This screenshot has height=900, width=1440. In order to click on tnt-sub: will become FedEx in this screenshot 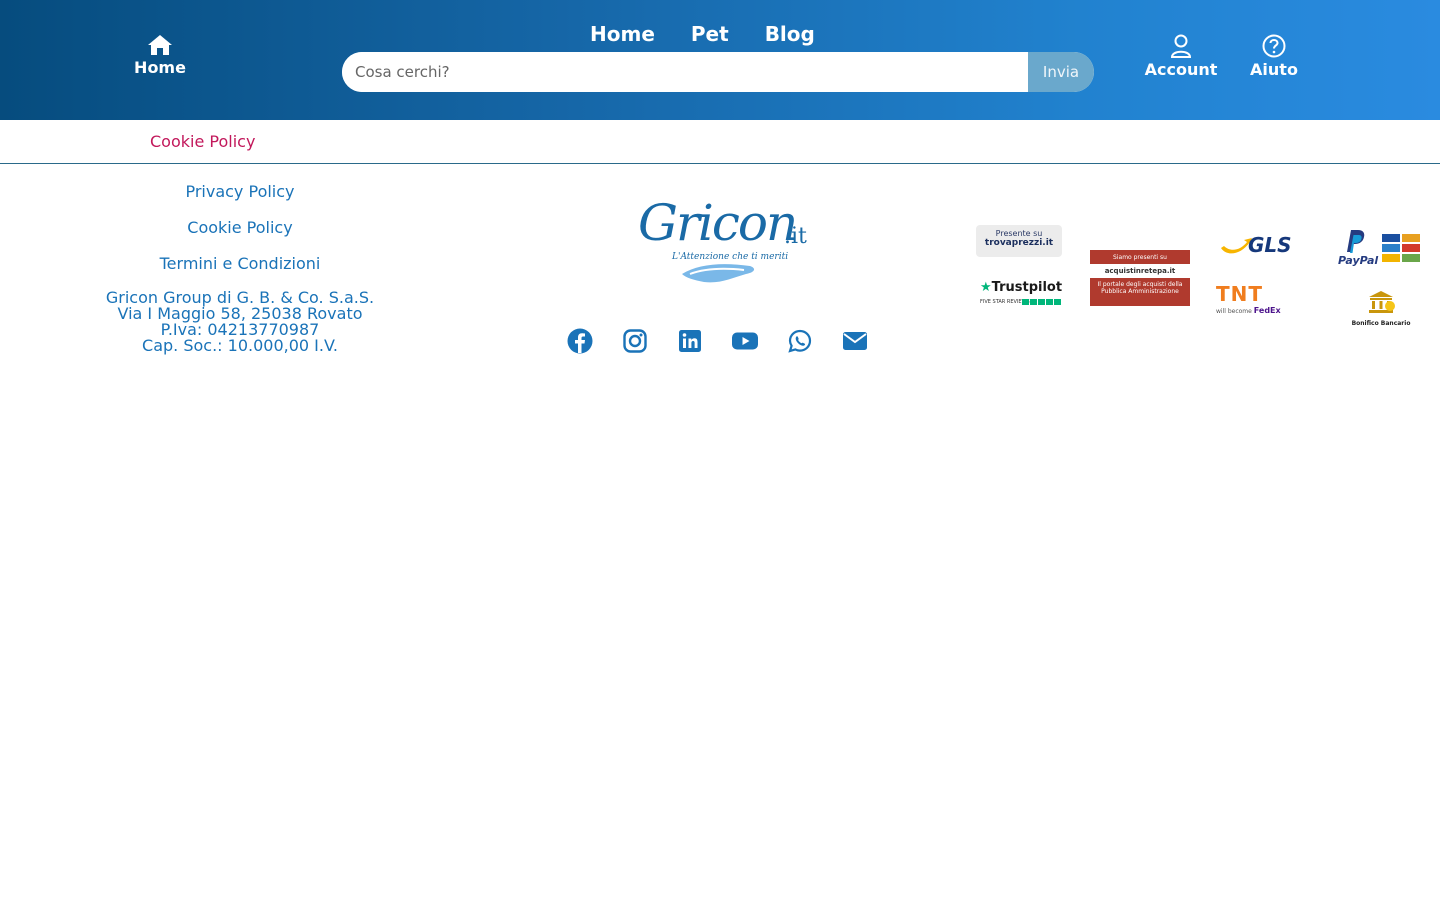, I will do `click(1252, 310)`.